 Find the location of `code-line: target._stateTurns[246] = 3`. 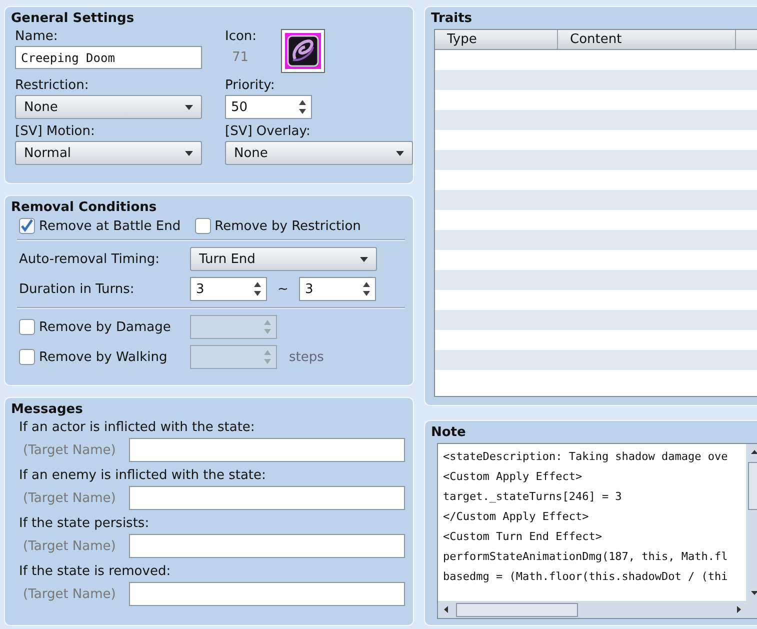

code-line: target._stateTurns[246] = 3 is located at coordinates (532, 497).